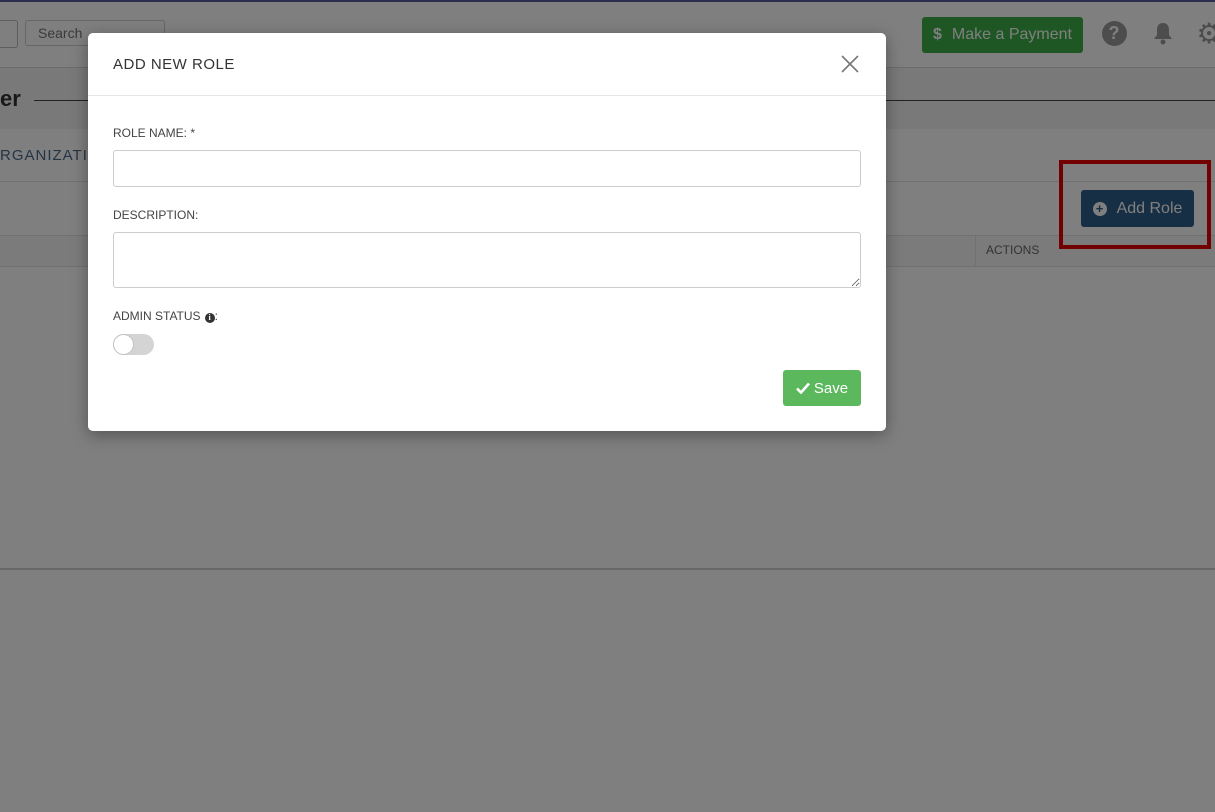 The width and height of the screenshot is (1215, 812). I want to click on info-icon: i, so click(209, 318).